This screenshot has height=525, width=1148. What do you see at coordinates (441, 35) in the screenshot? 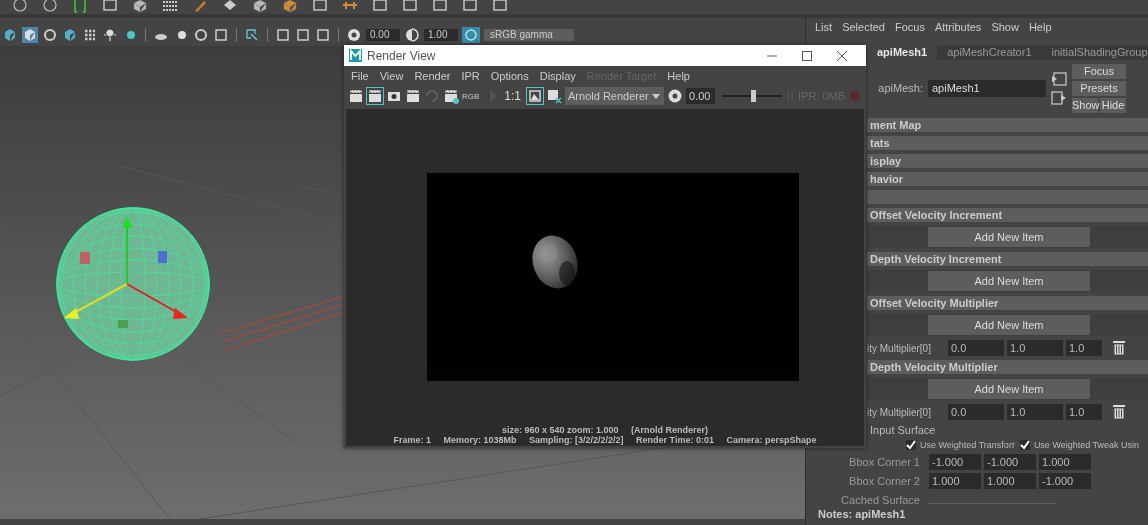
I see `gamma-field: 1.00` at bounding box center [441, 35].